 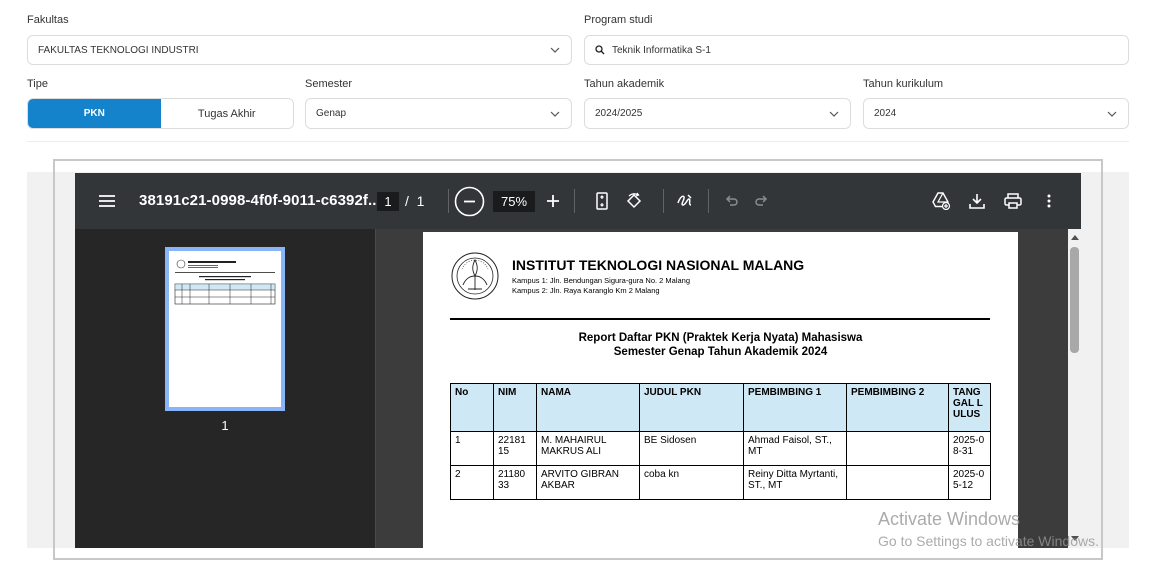 What do you see at coordinates (600, 50) in the screenshot?
I see `search-icon` at bounding box center [600, 50].